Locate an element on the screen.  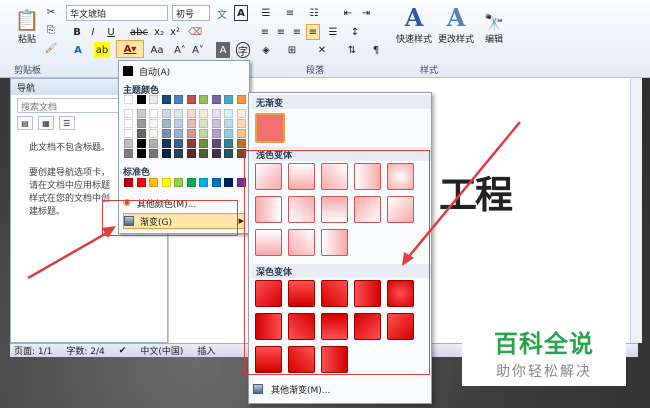
watermark-logo: 百科全说 助你轻松解决 is located at coordinates (544, 352).